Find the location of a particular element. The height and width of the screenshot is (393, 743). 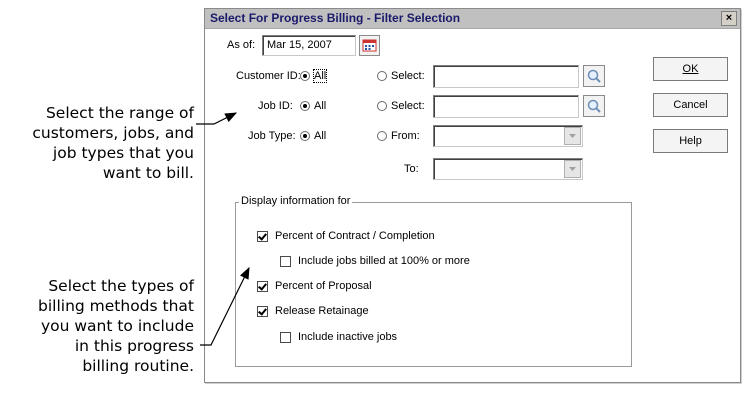

ok-button: OK is located at coordinates (690, 69).